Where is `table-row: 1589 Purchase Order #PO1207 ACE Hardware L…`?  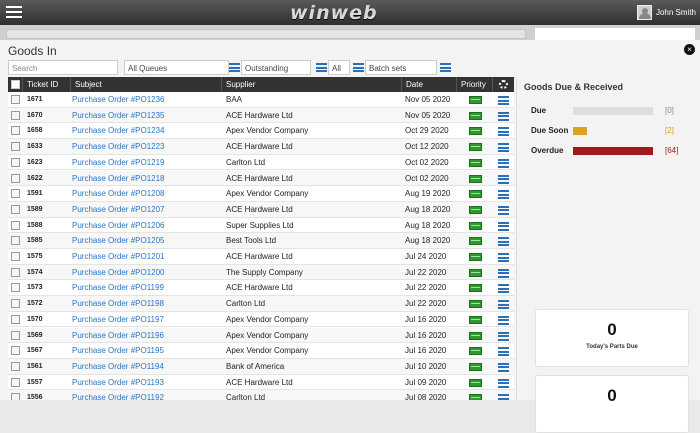 table-row: 1589 Purchase Order #PO1207 ACE Hardware L… is located at coordinates (261, 209).